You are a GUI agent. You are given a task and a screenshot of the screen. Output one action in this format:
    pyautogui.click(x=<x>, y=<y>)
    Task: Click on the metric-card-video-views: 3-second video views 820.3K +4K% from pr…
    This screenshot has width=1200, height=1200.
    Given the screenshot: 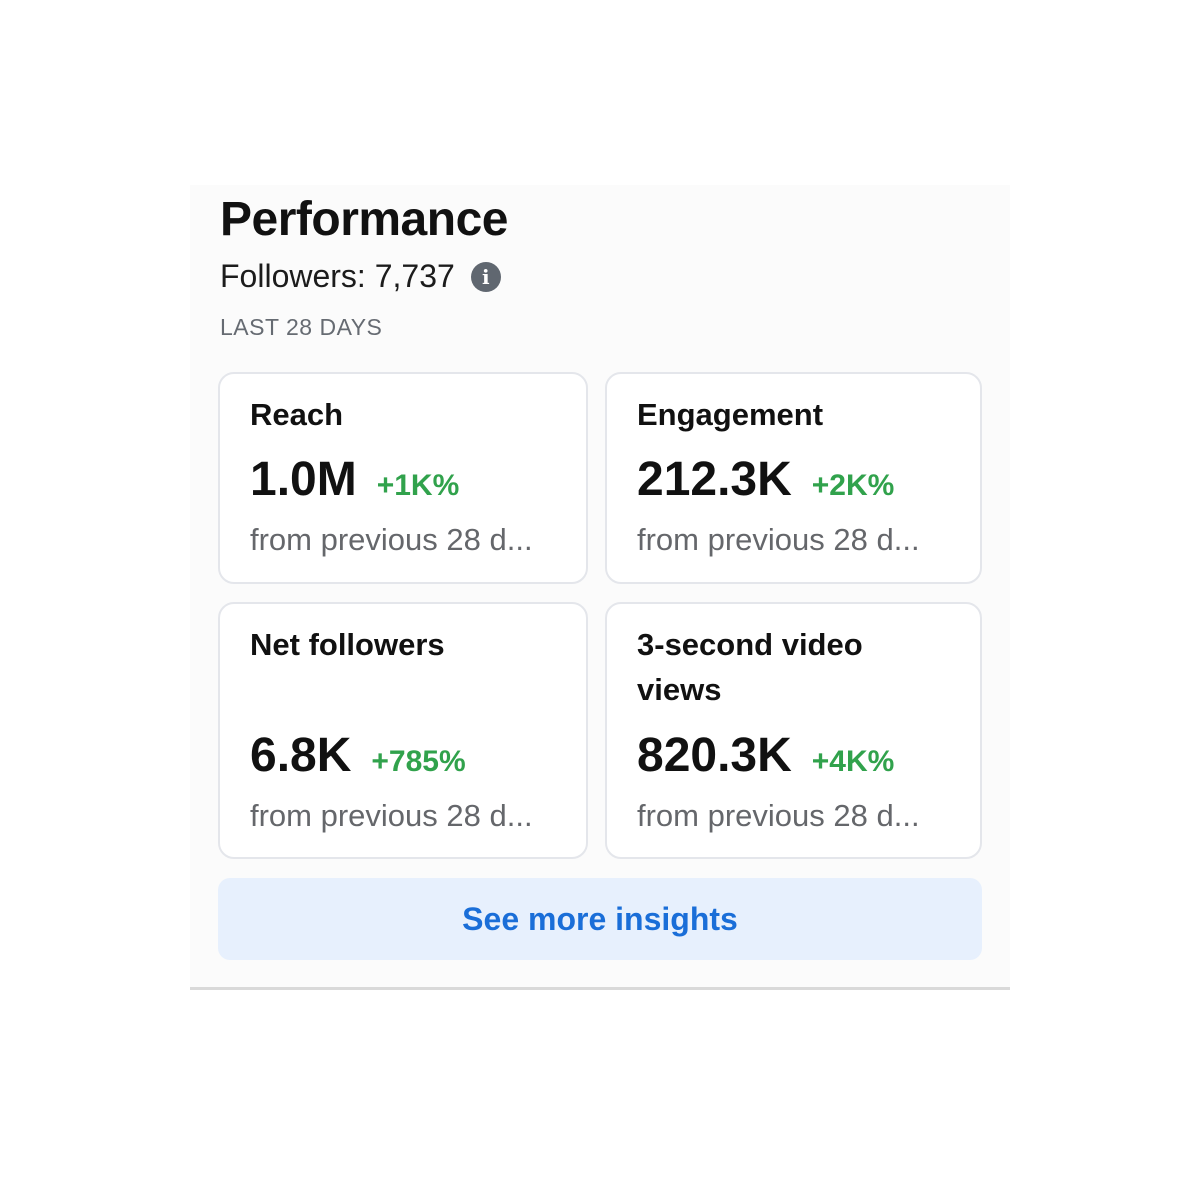 What is the action you would take?
    pyautogui.click(x=793, y=730)
    